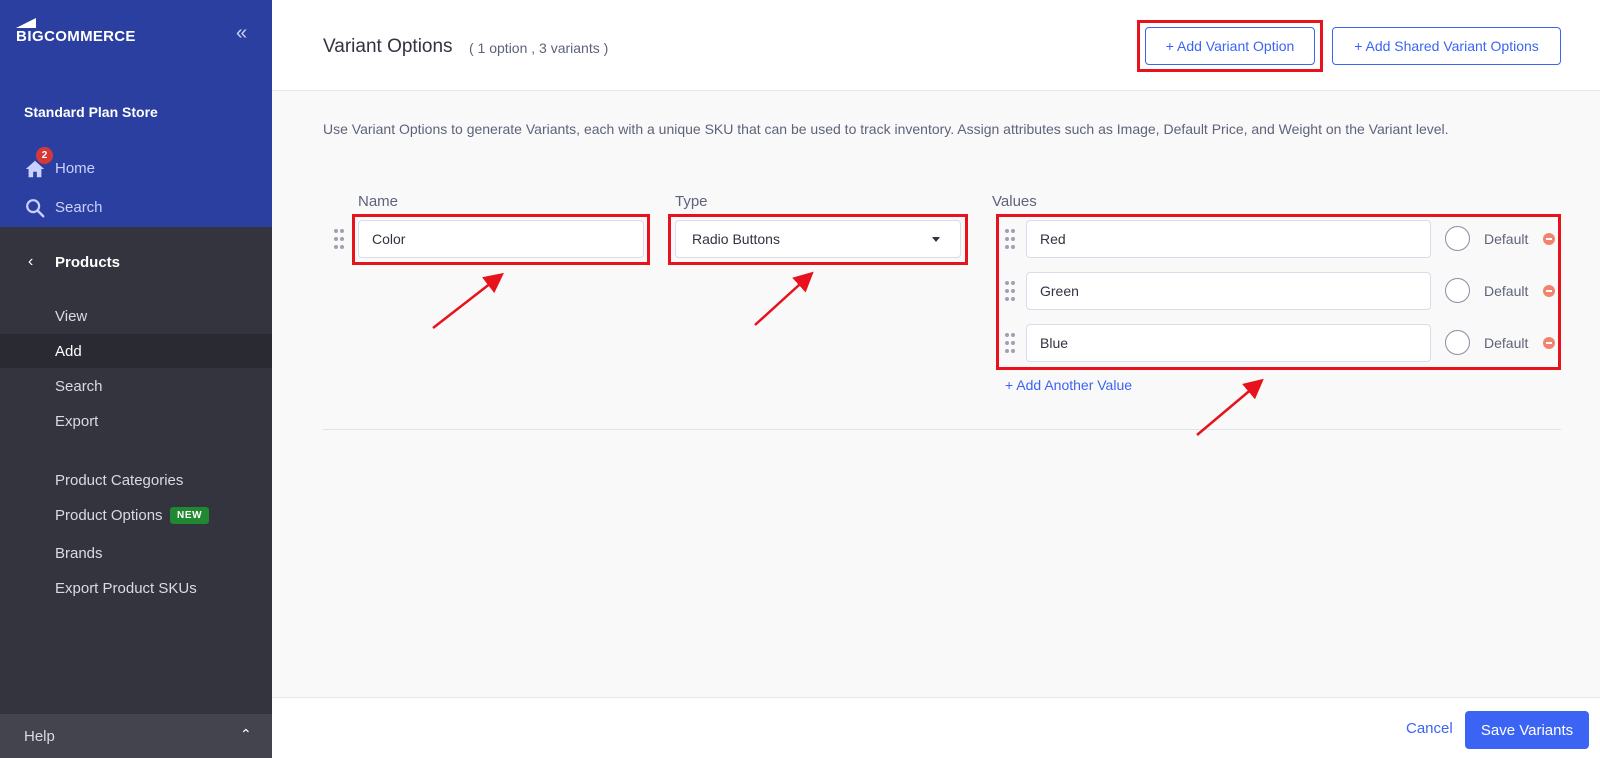 This screenshot has width=1600, height=758. Describe the element at coordinates (136, 166) in the screenshot. I see `sidebar-item-home: 2 Home` at that location.